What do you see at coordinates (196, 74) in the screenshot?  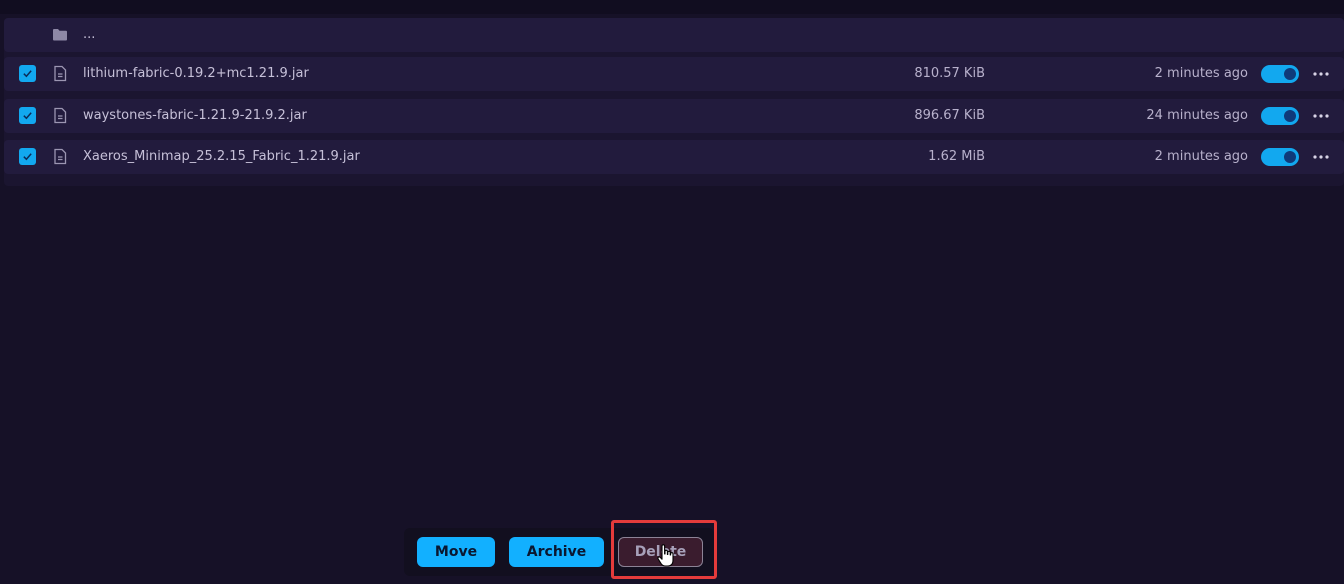 I see `file-name: lithium-fabric-0.19.2+mc1.21.9.jar` at bounding box center [196, 74].